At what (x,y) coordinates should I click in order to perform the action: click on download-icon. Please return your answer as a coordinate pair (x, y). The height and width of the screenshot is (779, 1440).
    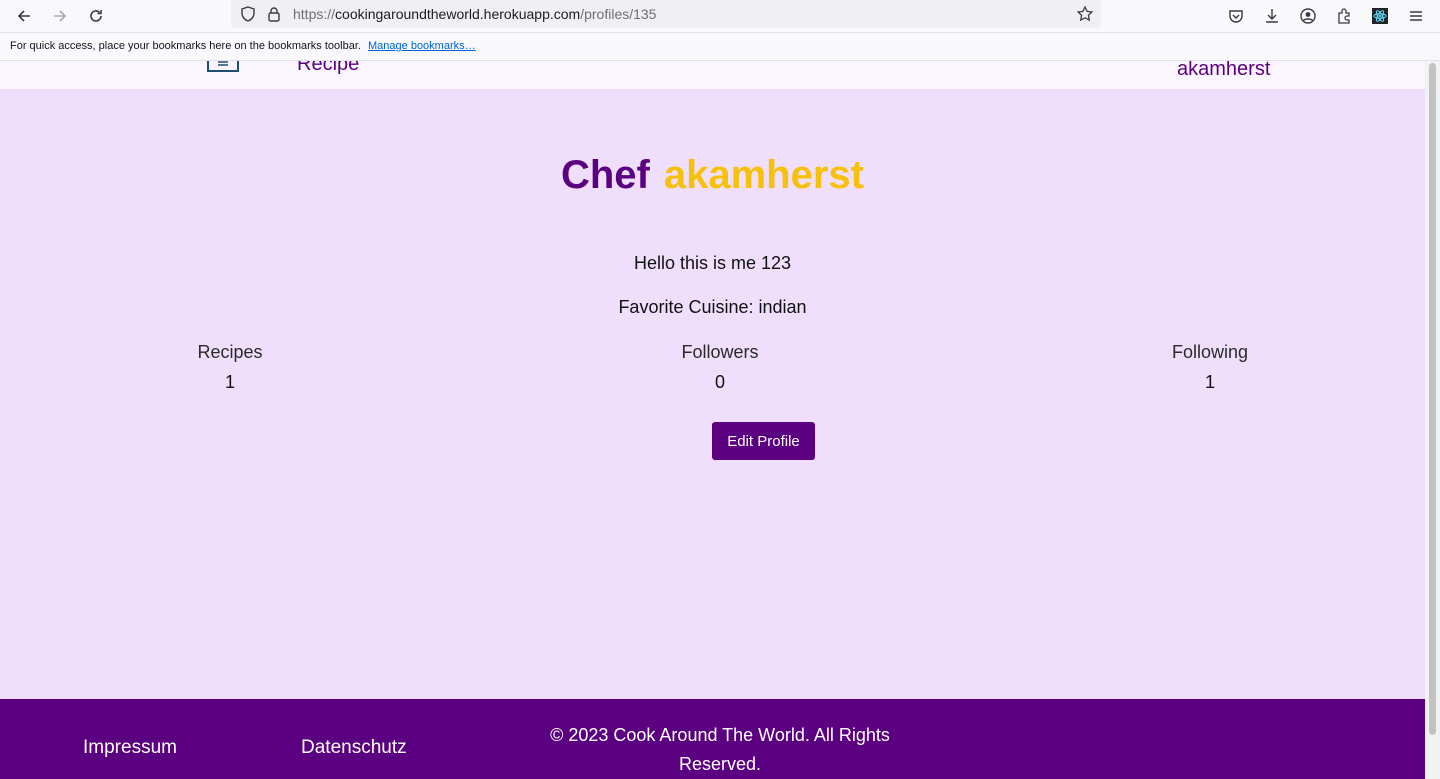
    Looking at the image, I should click on (1272, 16).